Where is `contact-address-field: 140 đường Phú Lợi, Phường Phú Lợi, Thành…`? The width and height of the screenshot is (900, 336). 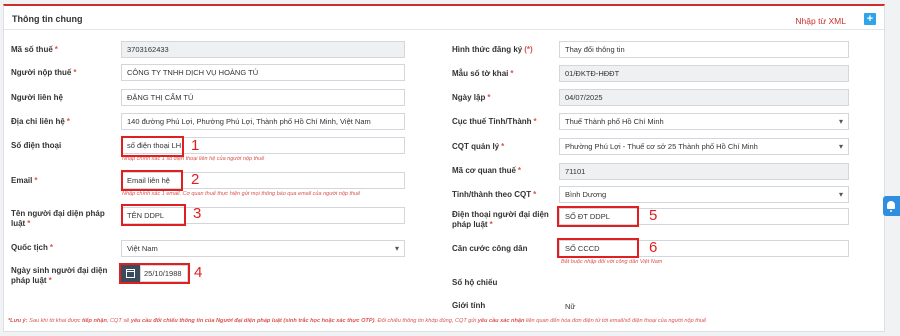 contact-address-field: 140 đường Phú Lợi, Phường Phú Lợi, Thành… is located at coordinates (263, 121).